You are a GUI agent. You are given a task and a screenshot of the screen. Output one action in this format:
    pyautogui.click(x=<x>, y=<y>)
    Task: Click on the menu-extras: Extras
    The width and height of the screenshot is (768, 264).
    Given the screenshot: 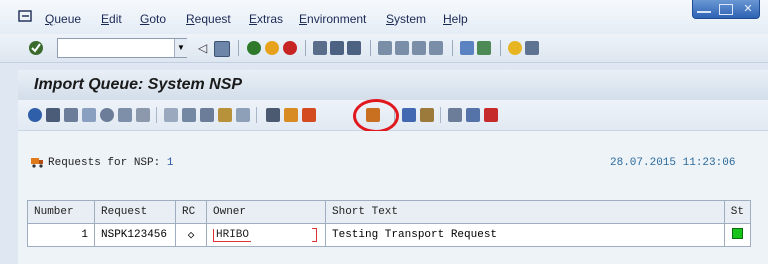 What is the action you would take?
    pyautogui.click(x=266, y=19)
    